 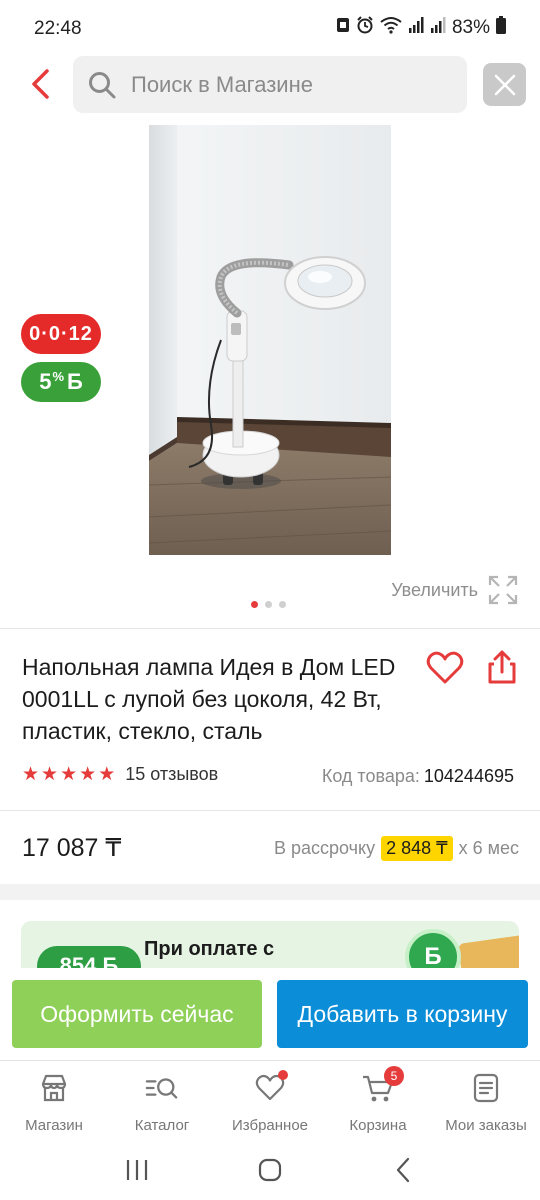 I want to click on action-bar: Оформить сейчас Добавить в корзину, so click(x=270, y=1014).